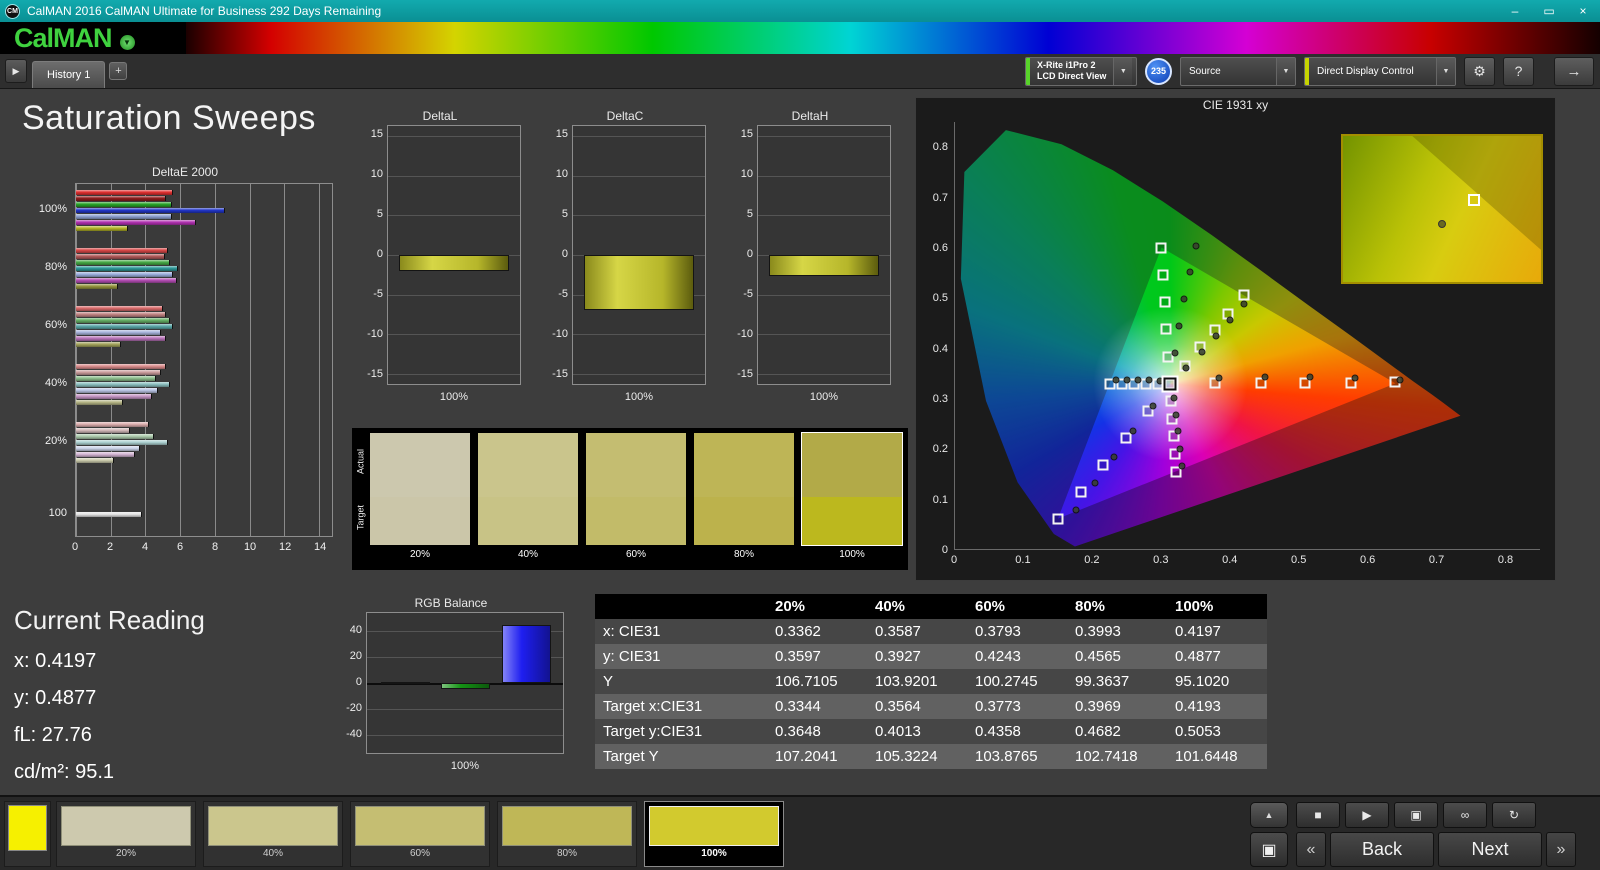 This screenshot has width=1600, height=870. Describe the element at coordinates (440, 116) in the screenshot. I see `chart-title: DeltaL` at that location.